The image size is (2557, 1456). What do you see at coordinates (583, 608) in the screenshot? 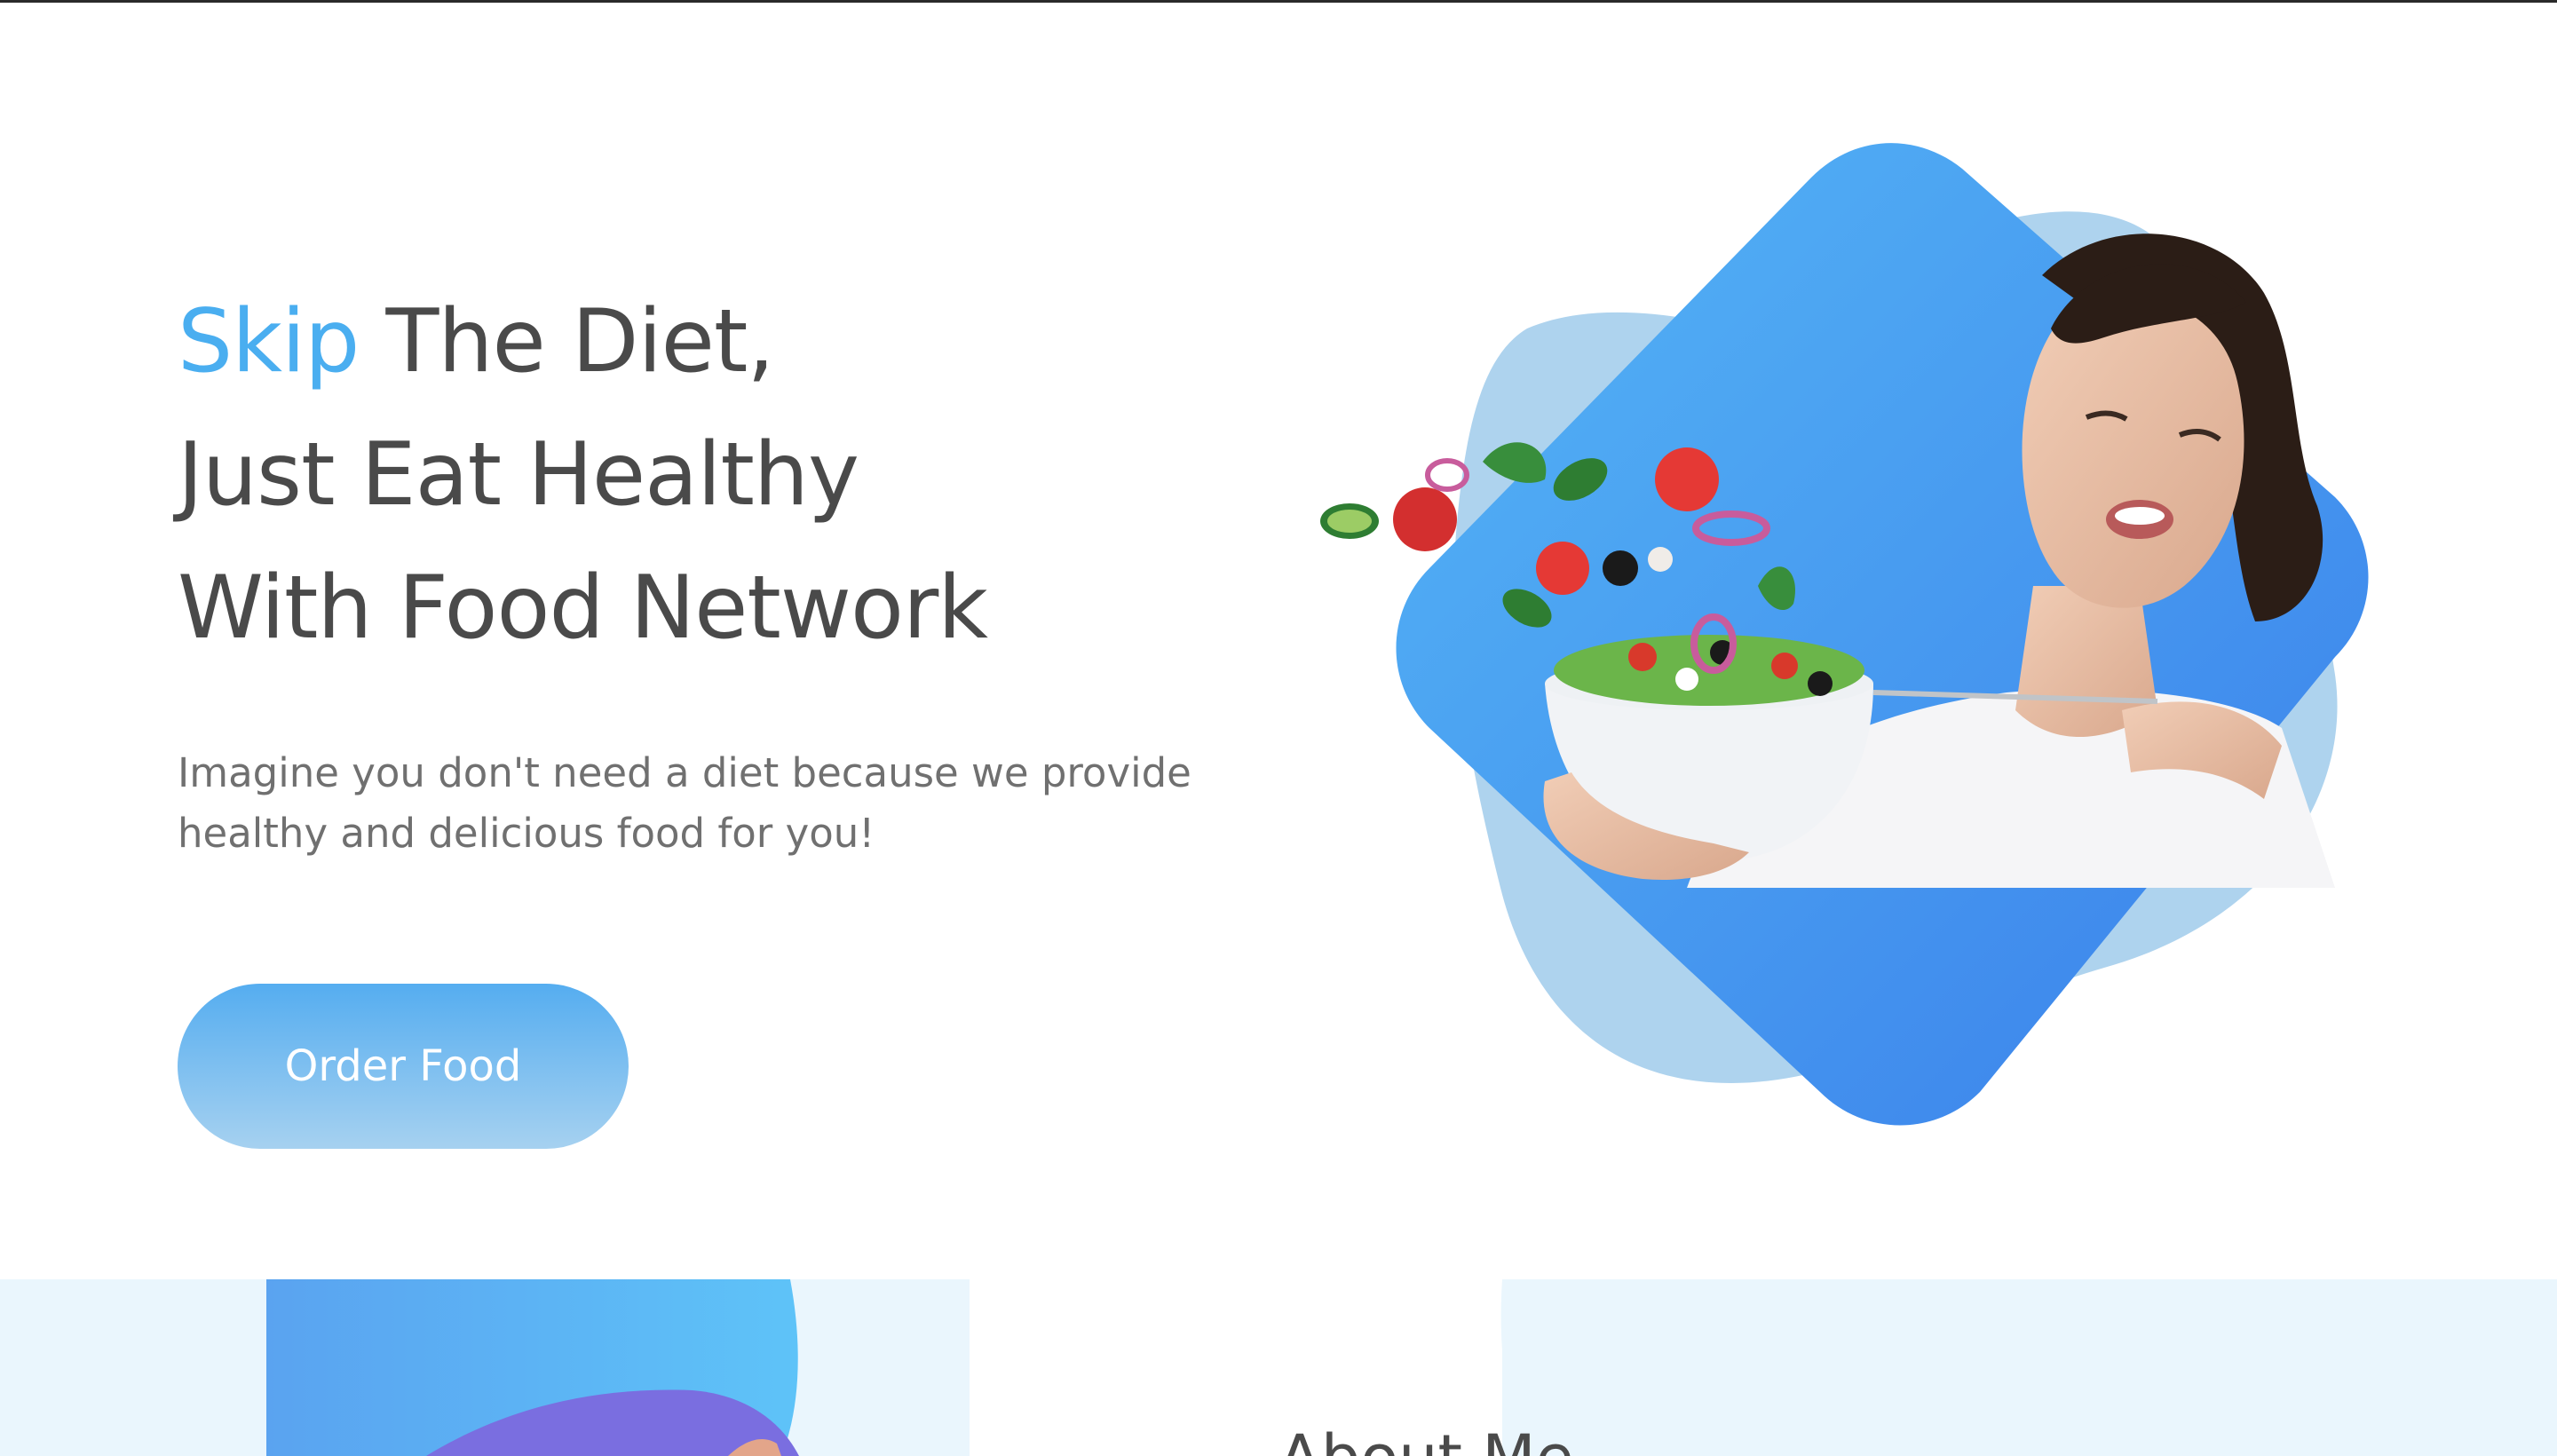
I see `hero-title-line-3: With Food Network` at bounding box center [583, 608].